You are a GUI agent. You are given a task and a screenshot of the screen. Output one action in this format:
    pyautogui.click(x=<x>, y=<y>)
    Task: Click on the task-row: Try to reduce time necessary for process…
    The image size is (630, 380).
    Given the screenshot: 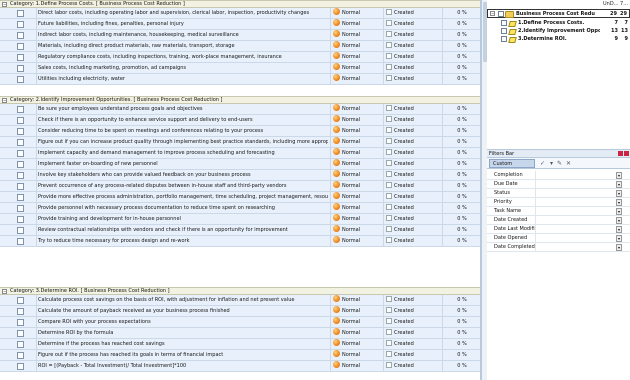 What is the action you would take?
    pyautogui.click(x=240, y=241)
    